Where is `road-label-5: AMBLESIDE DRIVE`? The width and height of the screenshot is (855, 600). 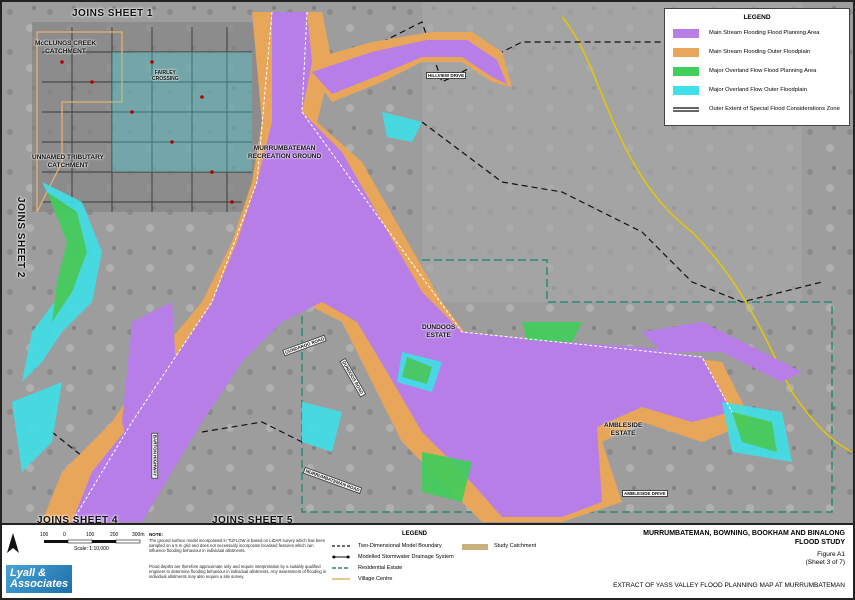 road-label-5: AMBLESIDE DRIVE is located at coordinates (645, 493).